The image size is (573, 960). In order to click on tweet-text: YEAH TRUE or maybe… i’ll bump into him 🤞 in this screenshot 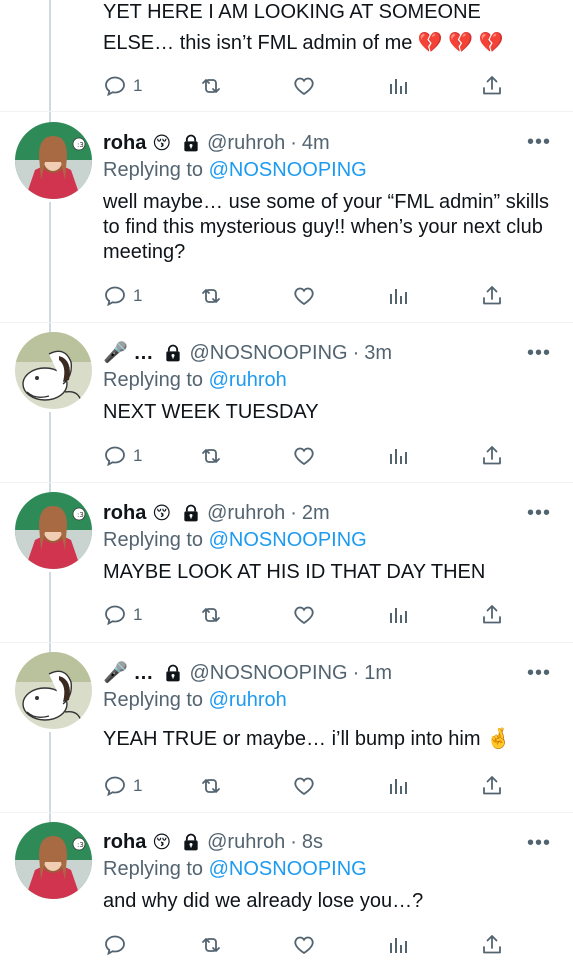, I will do `click(307, 739)`.